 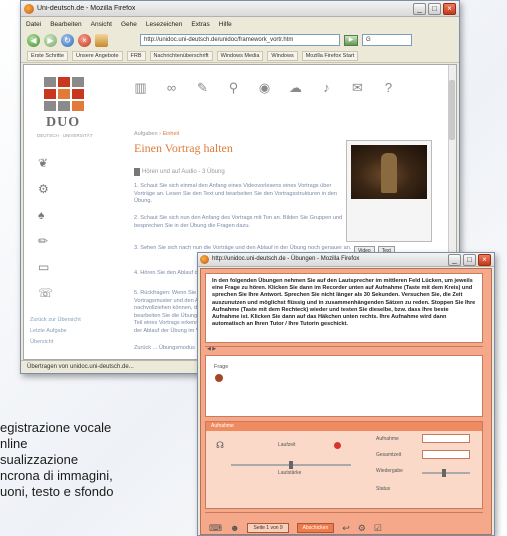 I want to click on popup-bottom-bar: ⌨ ☻ Seite 1 von 9 Abschicken ↩ ⚙ ☑, so click(x=344, y=528).